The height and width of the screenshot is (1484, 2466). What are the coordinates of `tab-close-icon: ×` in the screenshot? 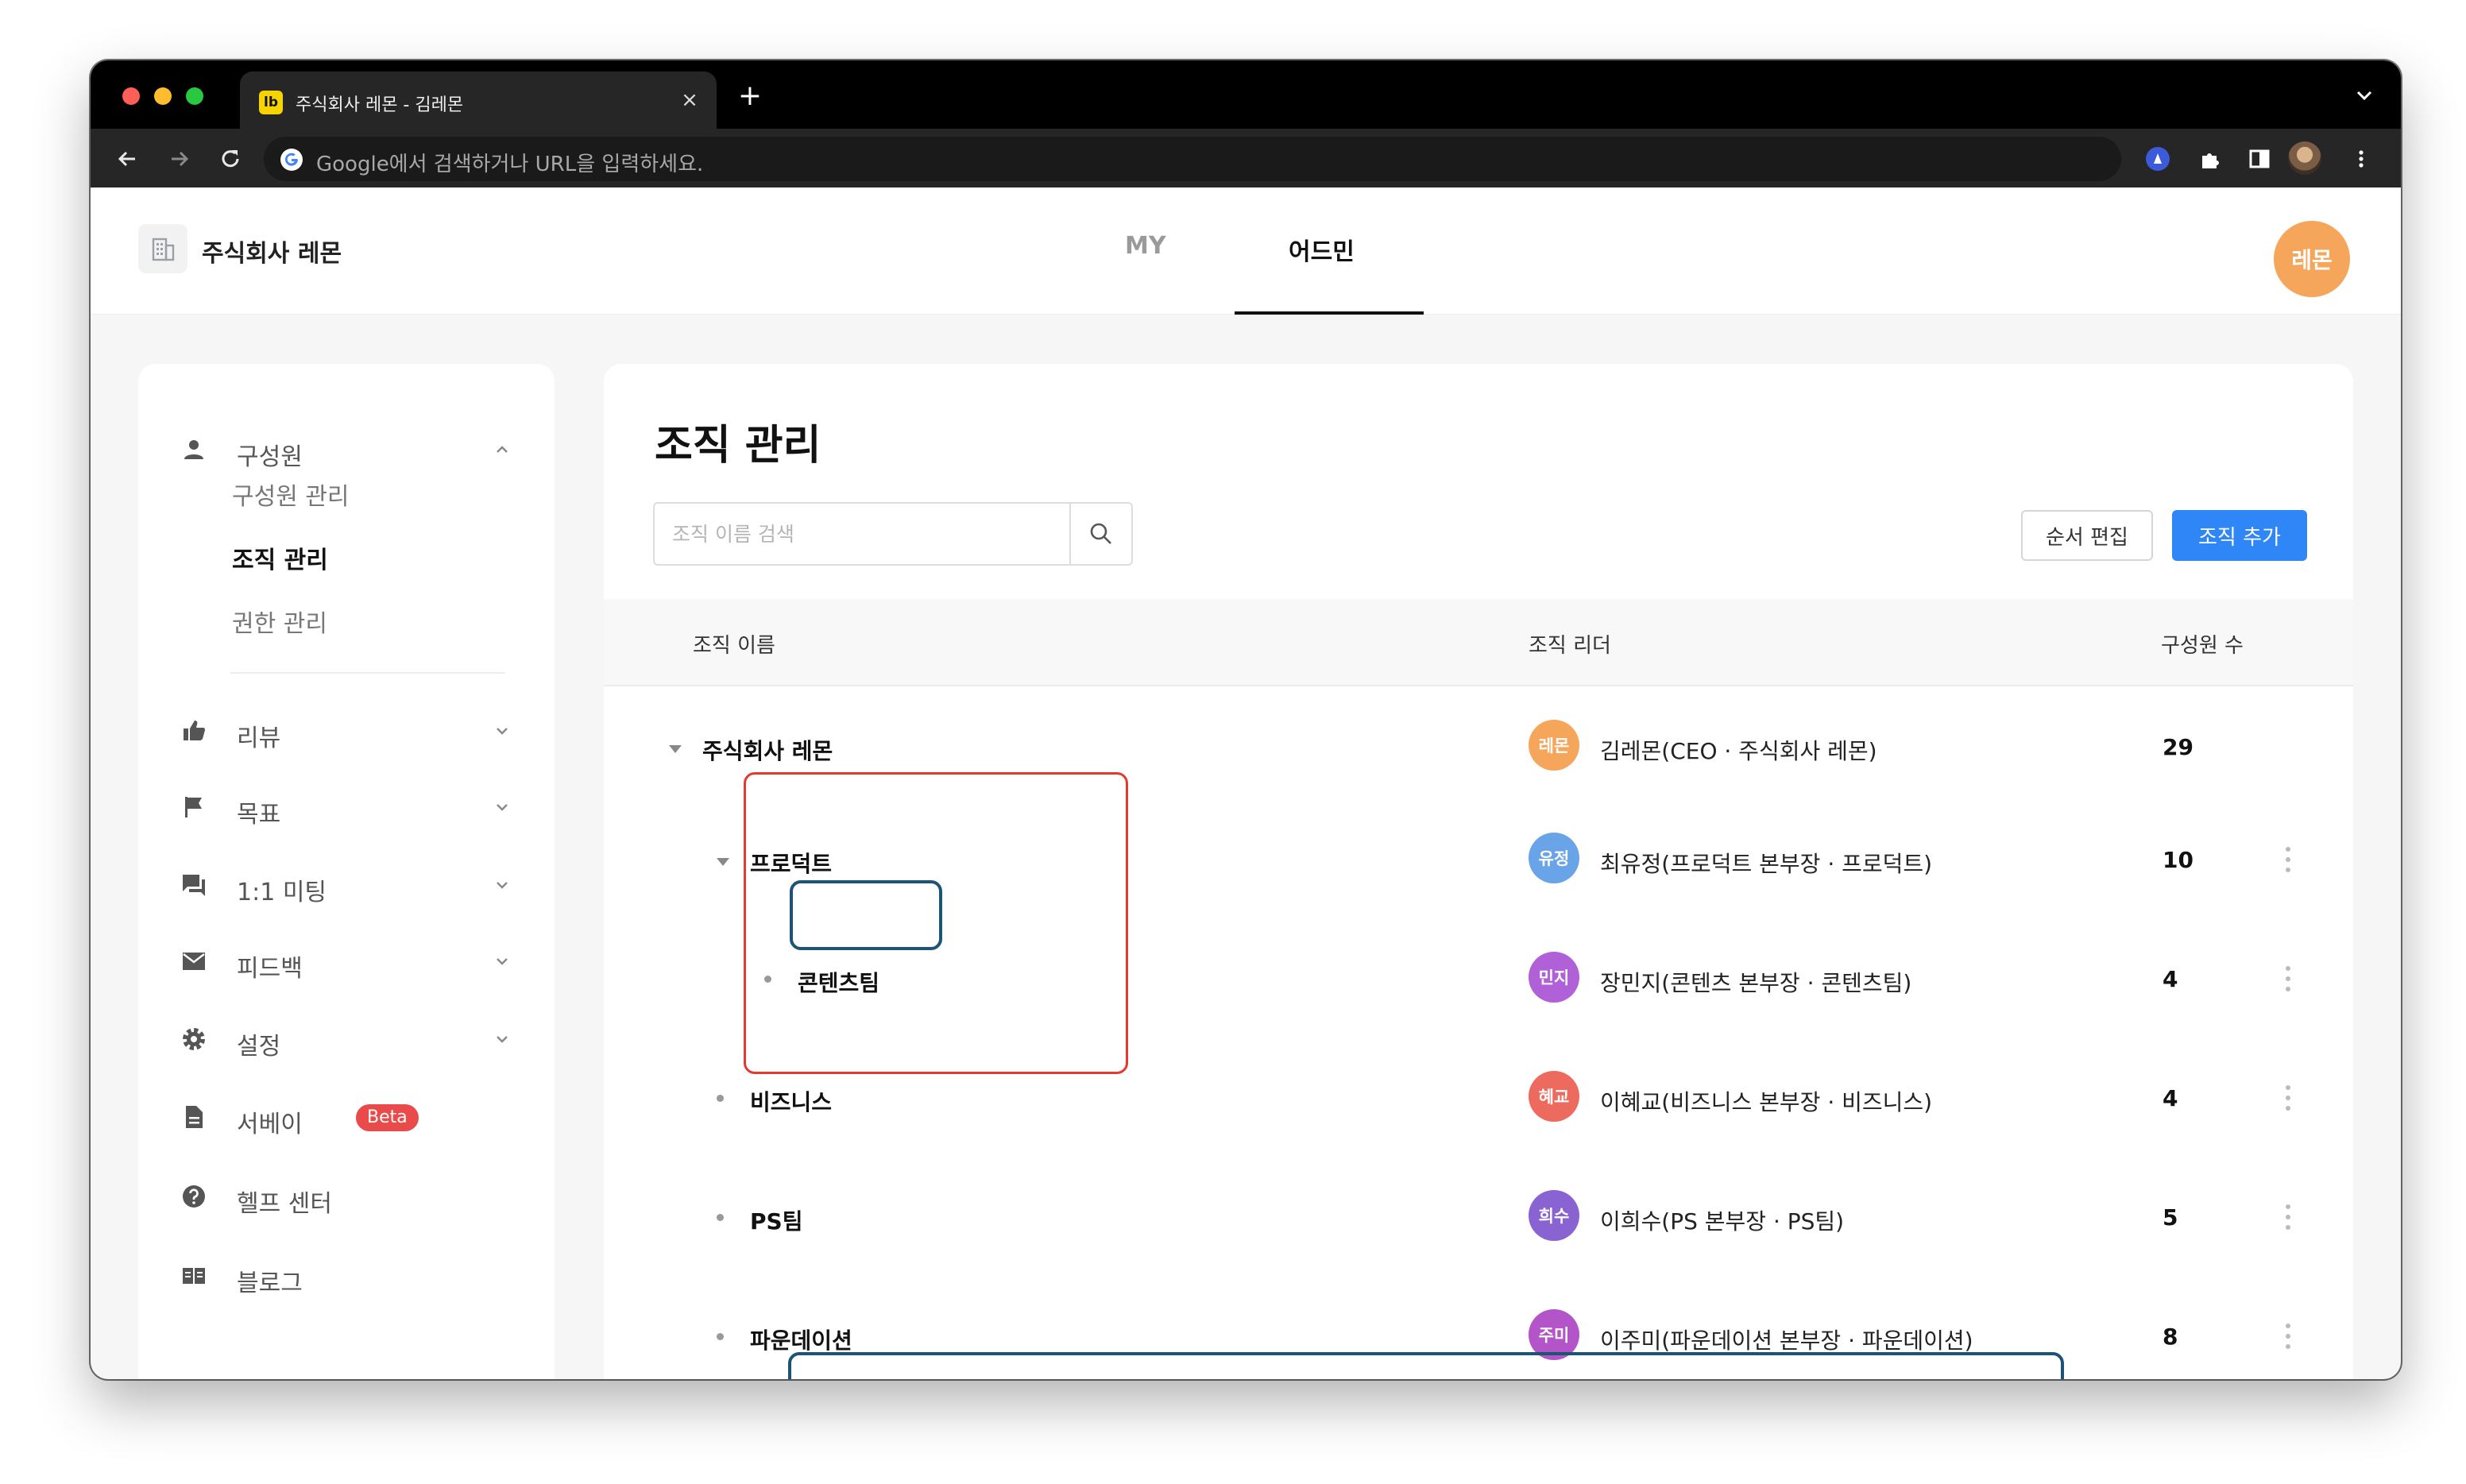 It's located at (689, 100).